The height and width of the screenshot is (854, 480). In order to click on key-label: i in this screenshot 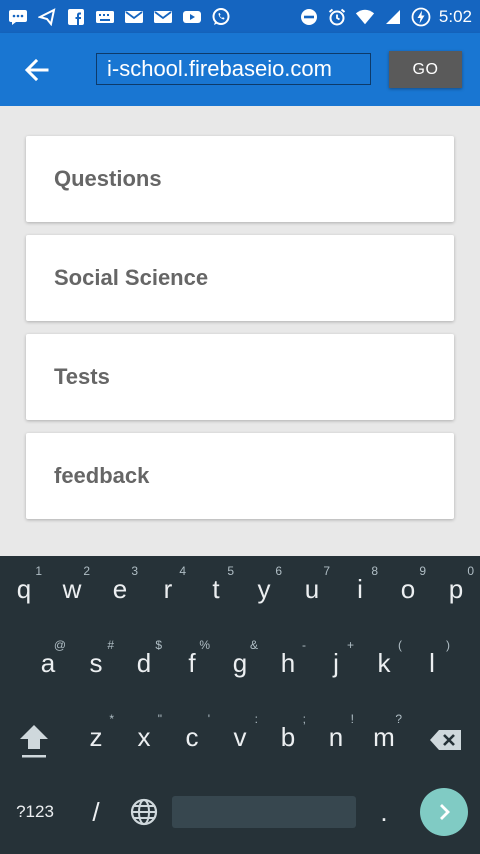, I will do `click(360, 589)`.